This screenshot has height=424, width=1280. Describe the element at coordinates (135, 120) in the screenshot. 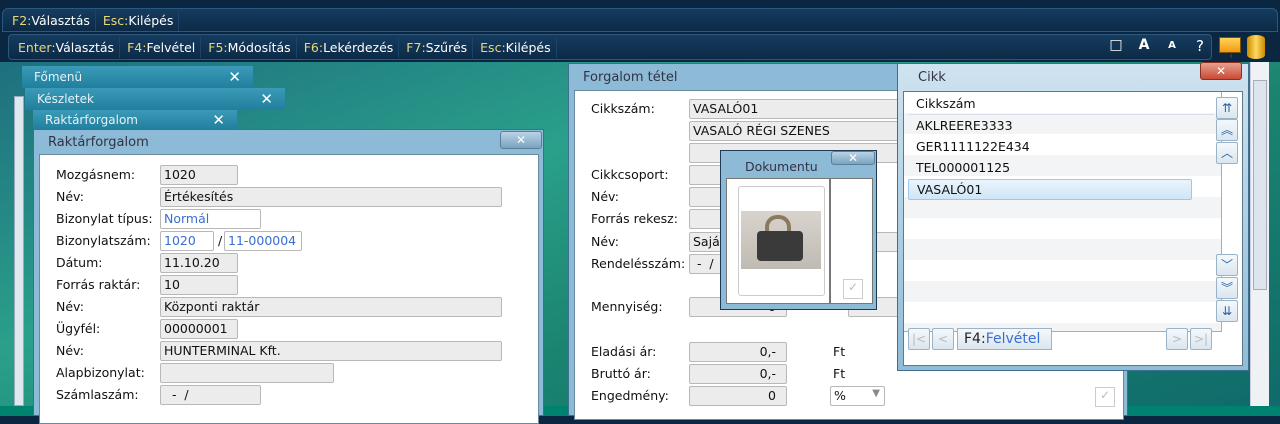

I see `tab-raktarforgalom: Raktárforgalom ✕` at that location.